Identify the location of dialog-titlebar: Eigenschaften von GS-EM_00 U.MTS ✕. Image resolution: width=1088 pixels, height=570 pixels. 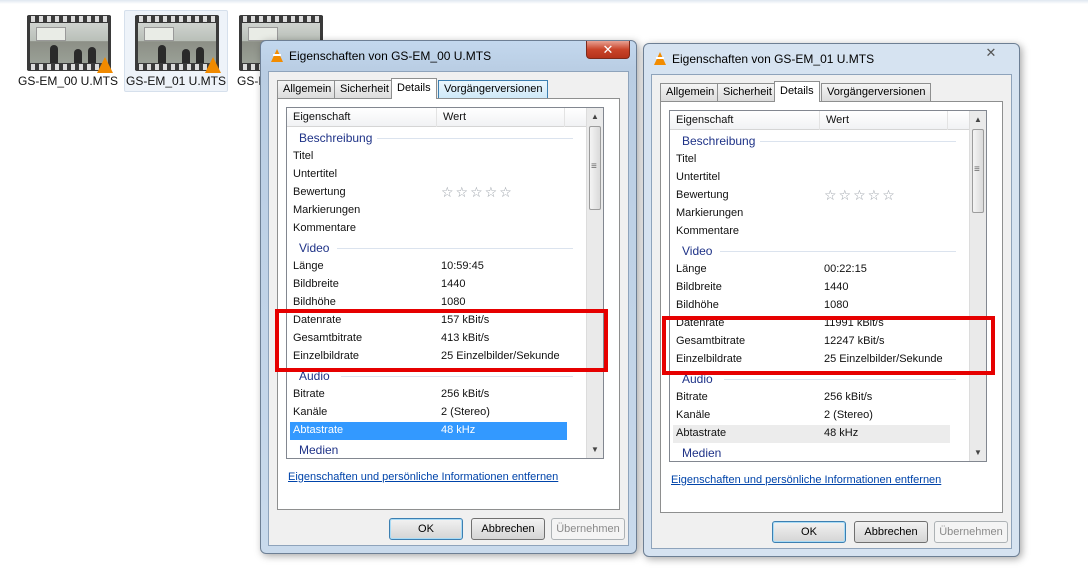
(448, 56).